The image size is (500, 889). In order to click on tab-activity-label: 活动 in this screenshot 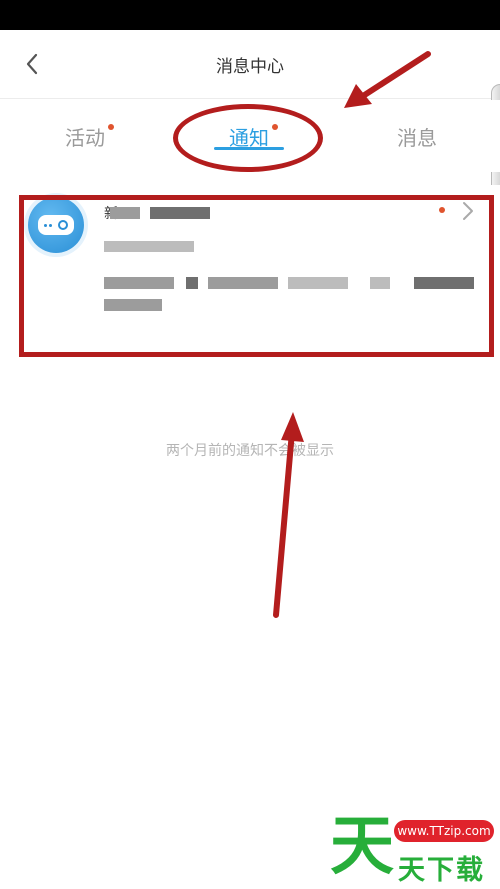, I will do `click(89, 136)`.